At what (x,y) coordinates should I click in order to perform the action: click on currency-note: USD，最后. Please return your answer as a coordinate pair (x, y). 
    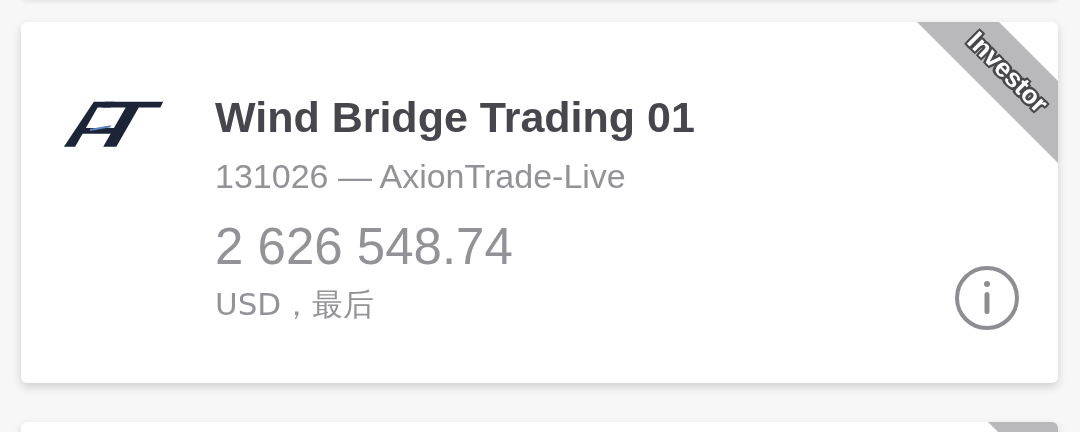
    Looking at the image, I should click on (295, 304).